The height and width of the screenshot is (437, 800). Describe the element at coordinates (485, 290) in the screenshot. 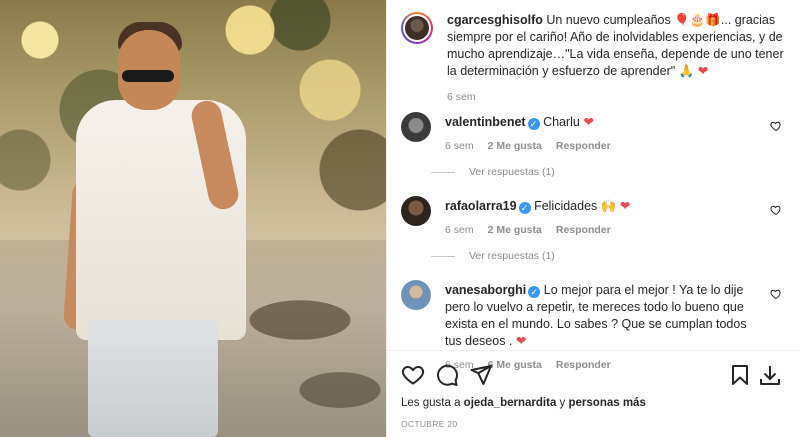

I see `comment-username: vanesaborghi` at that location.